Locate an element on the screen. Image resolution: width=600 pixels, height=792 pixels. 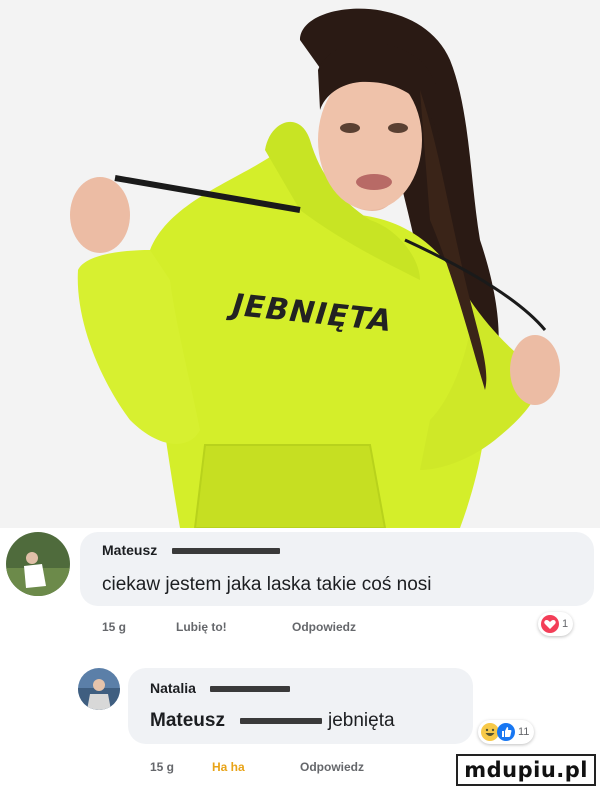
comment-actions: 15 g Ha ha Odpowiedz is located at coordinates (300, 768).